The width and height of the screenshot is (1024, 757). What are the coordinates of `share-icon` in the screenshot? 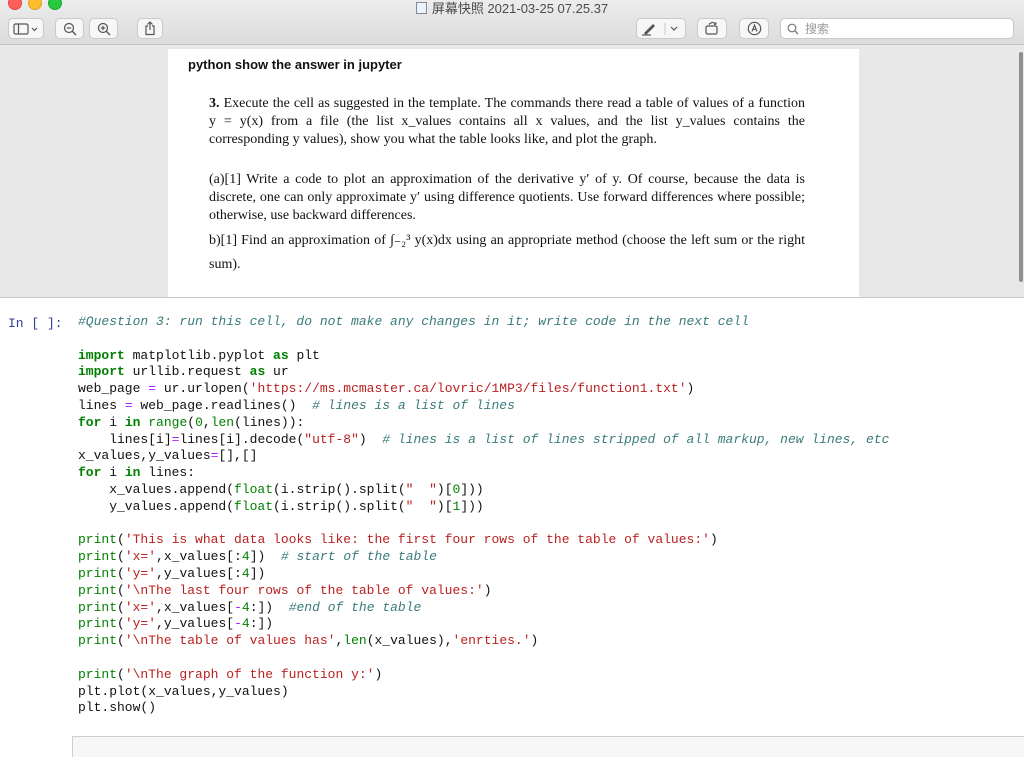 It's located at (150, 28).